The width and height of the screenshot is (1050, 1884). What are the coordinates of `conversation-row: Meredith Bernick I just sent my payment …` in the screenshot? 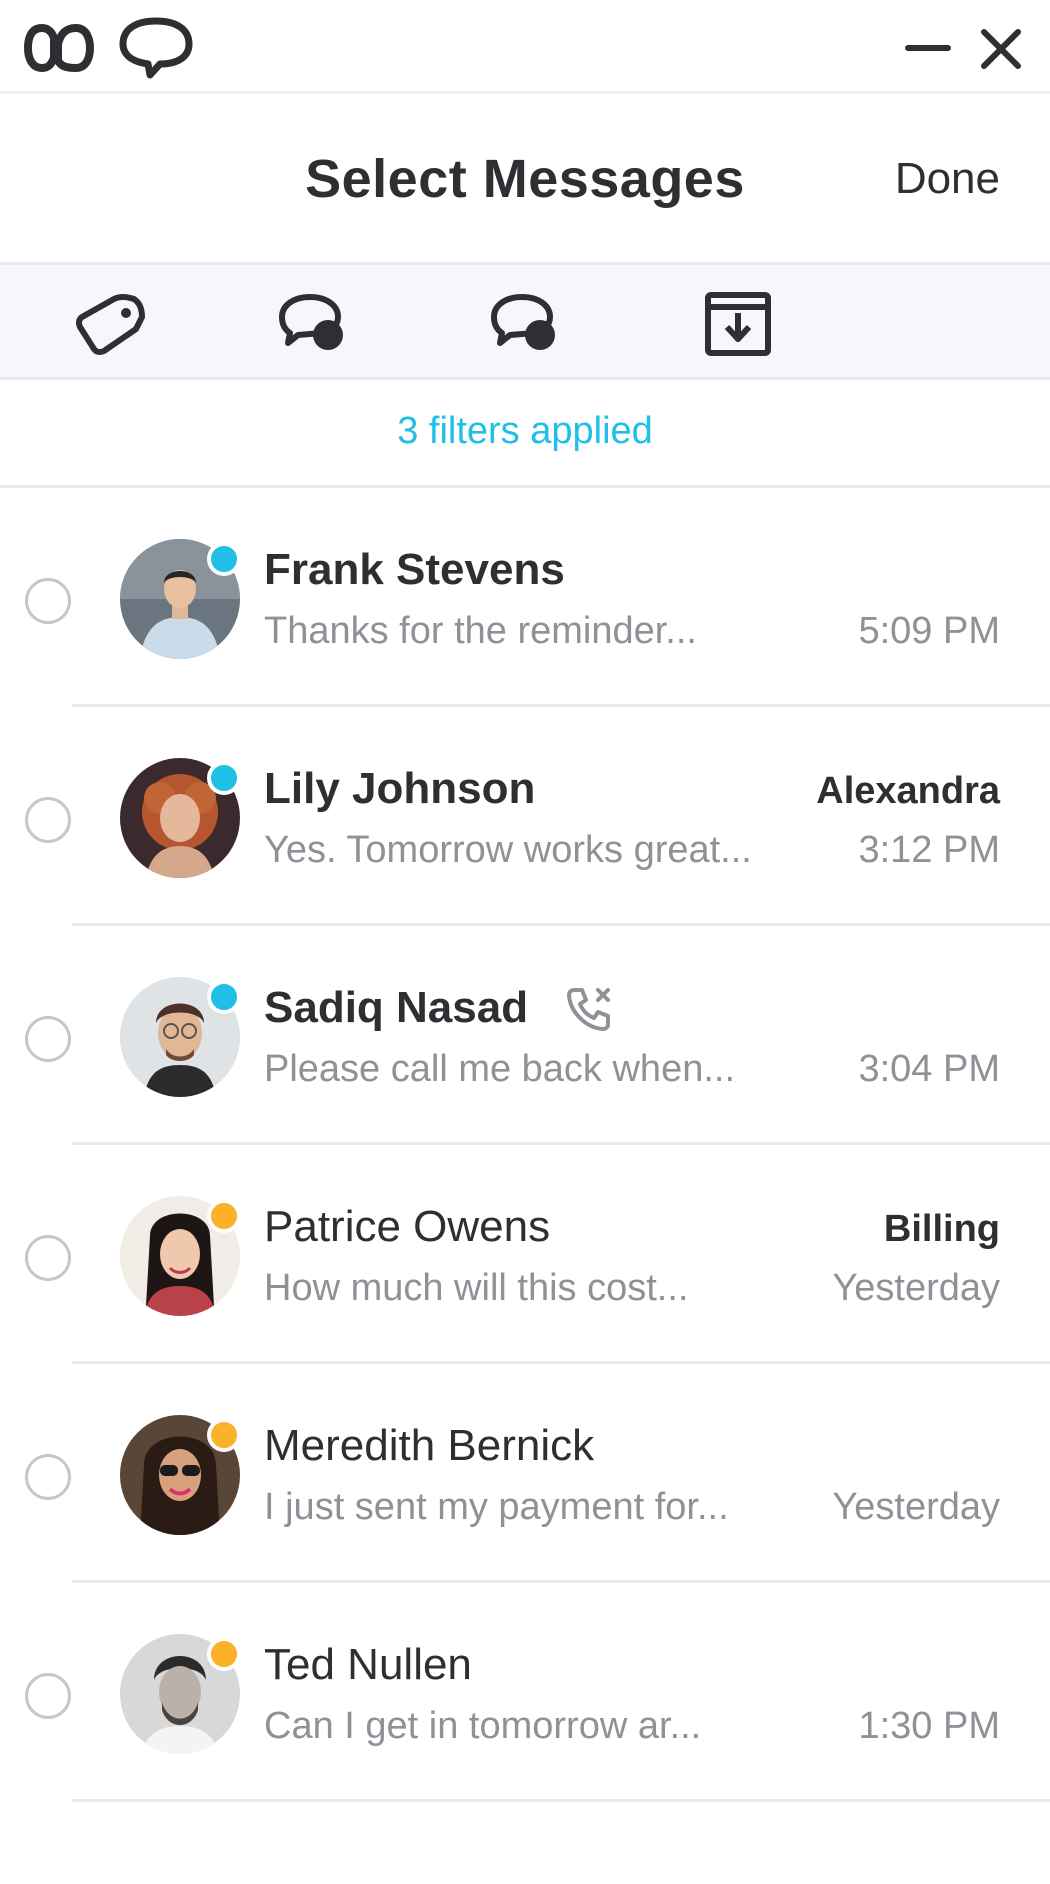 It's located at (525, 1473).